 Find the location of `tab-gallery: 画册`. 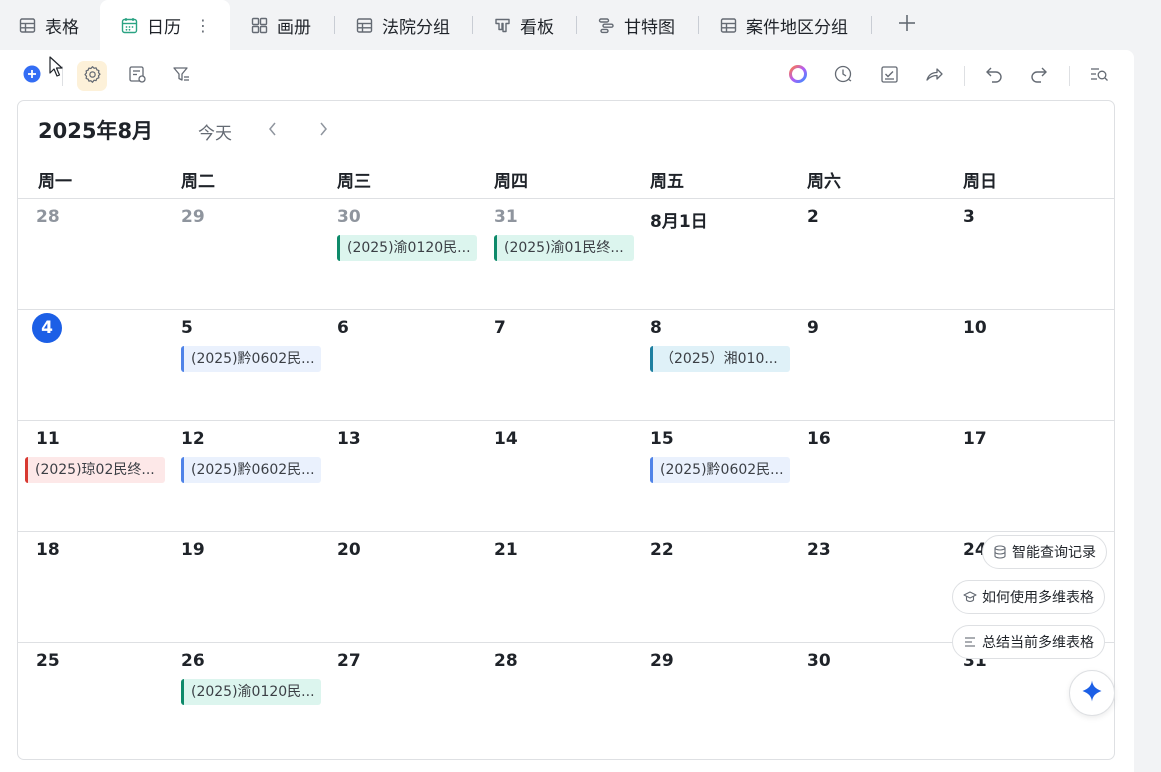

tab-gallery: 画册 is located at coordinates (280, 25).